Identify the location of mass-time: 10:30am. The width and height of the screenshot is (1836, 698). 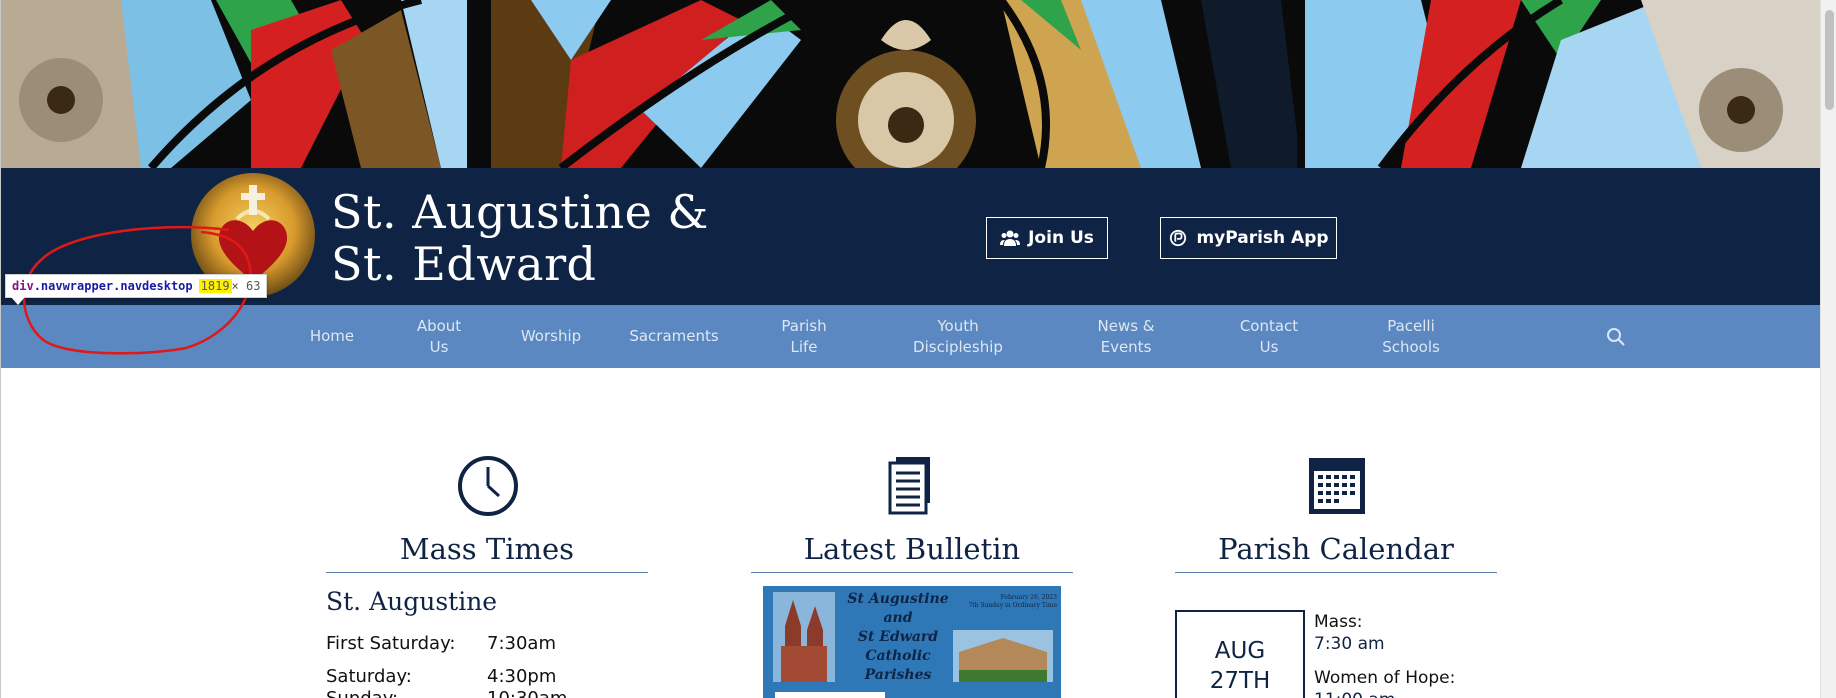
(527, 692).